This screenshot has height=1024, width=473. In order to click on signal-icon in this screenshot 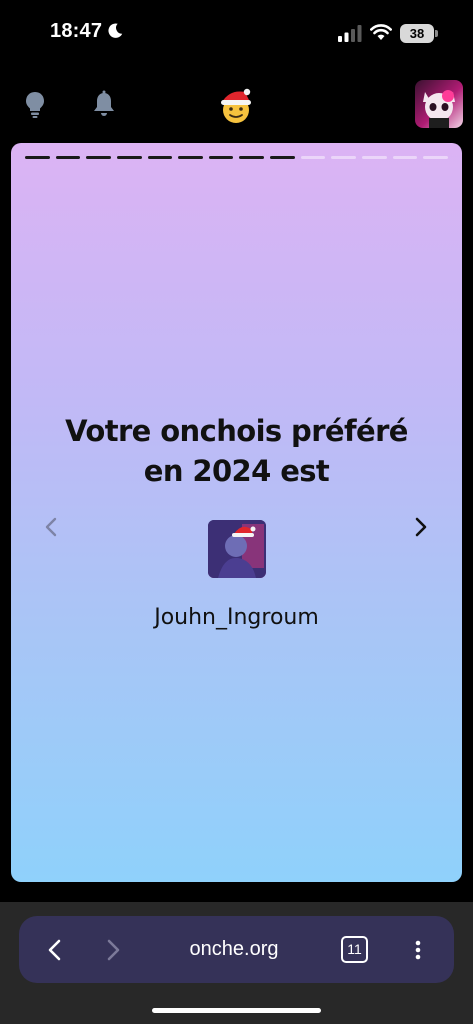, I will do `click(350, 33)`.